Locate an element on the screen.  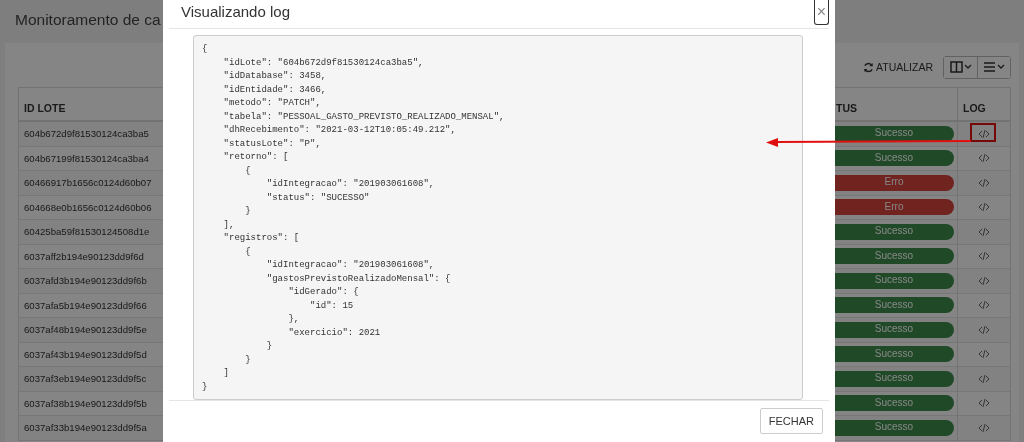
close-button: × is located at coordinates (821, 12).